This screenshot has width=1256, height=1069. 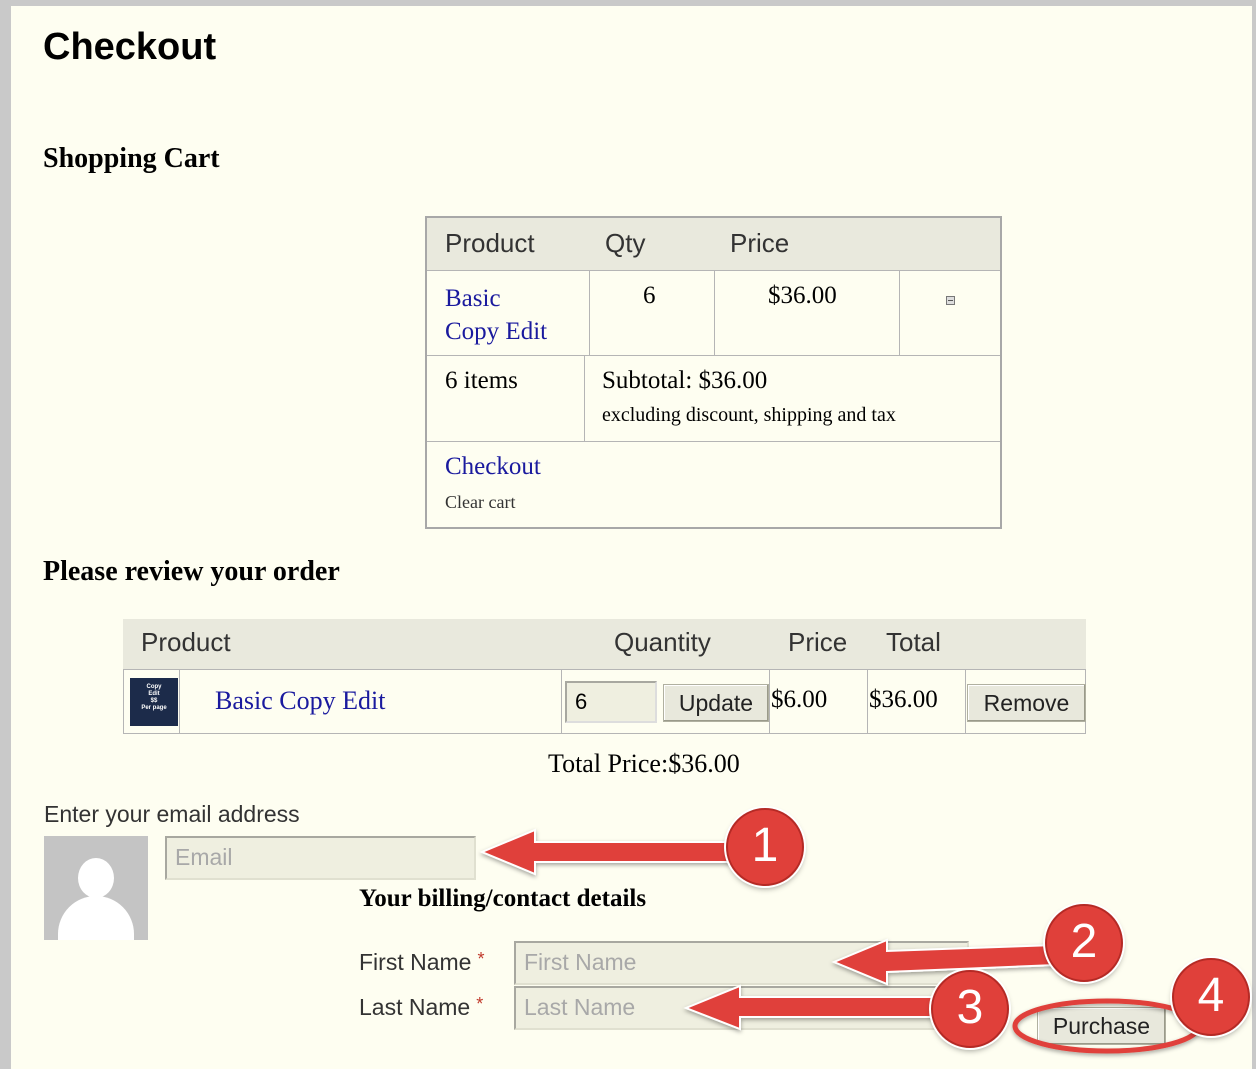 What do you see at coordinates (1084, 943) in the screenshot?
I see `callout-2: 2` at bounding box center [1084, 943].